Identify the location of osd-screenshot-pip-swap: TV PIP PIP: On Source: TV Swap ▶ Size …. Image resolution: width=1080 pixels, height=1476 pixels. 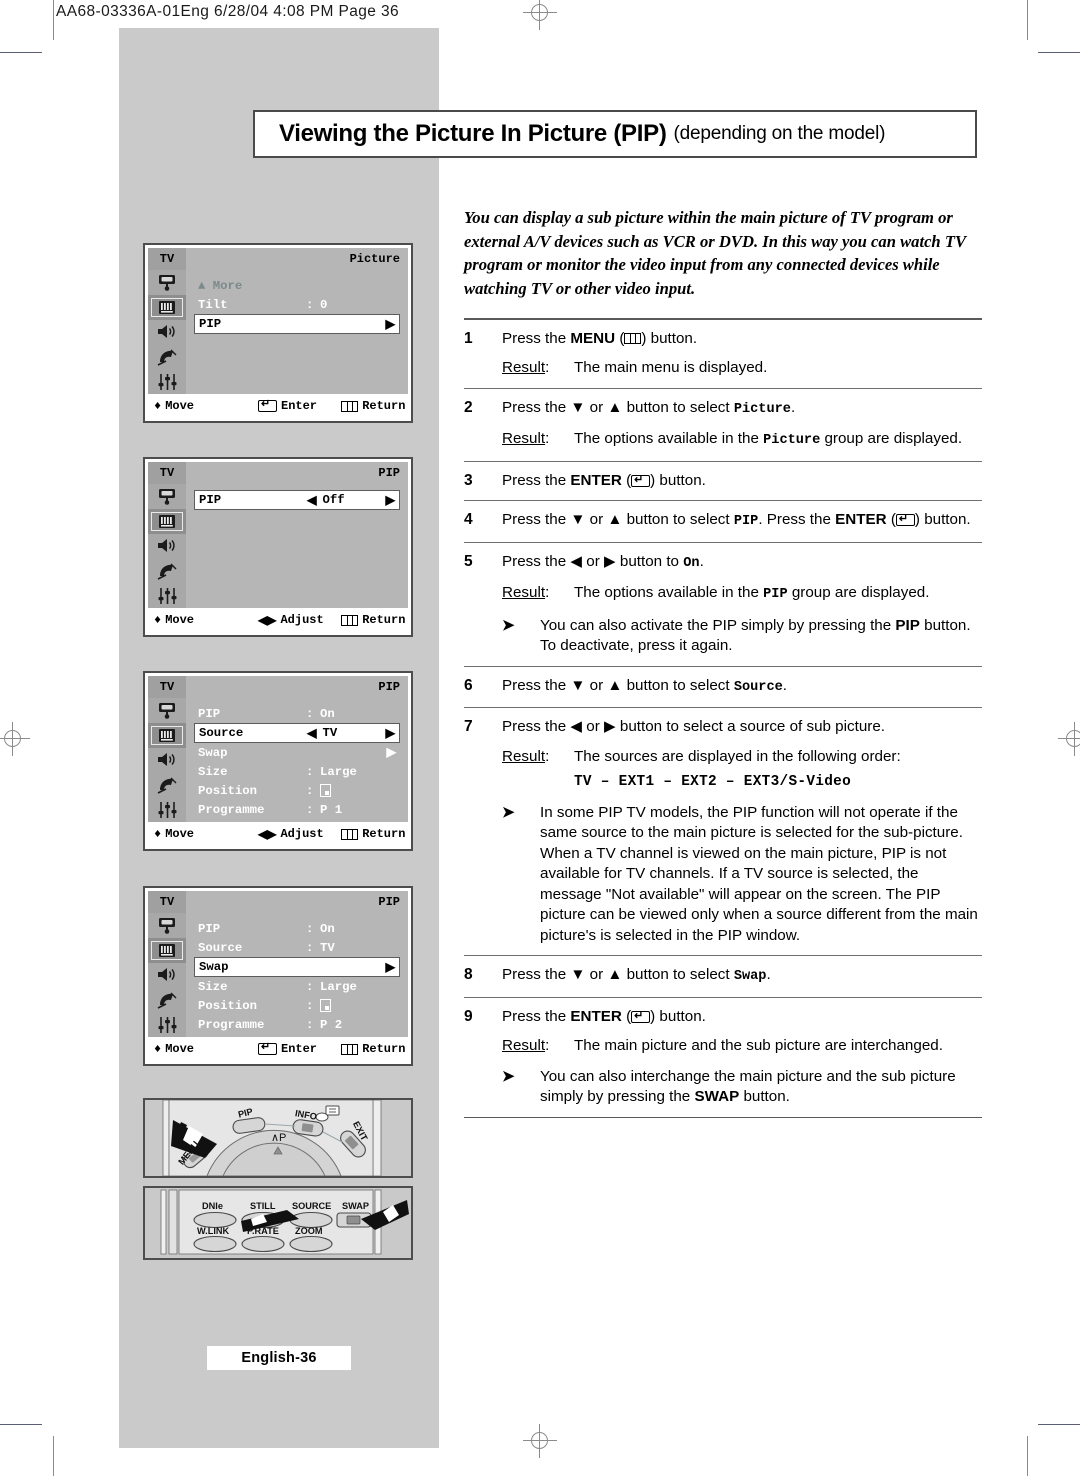
(278, 976).